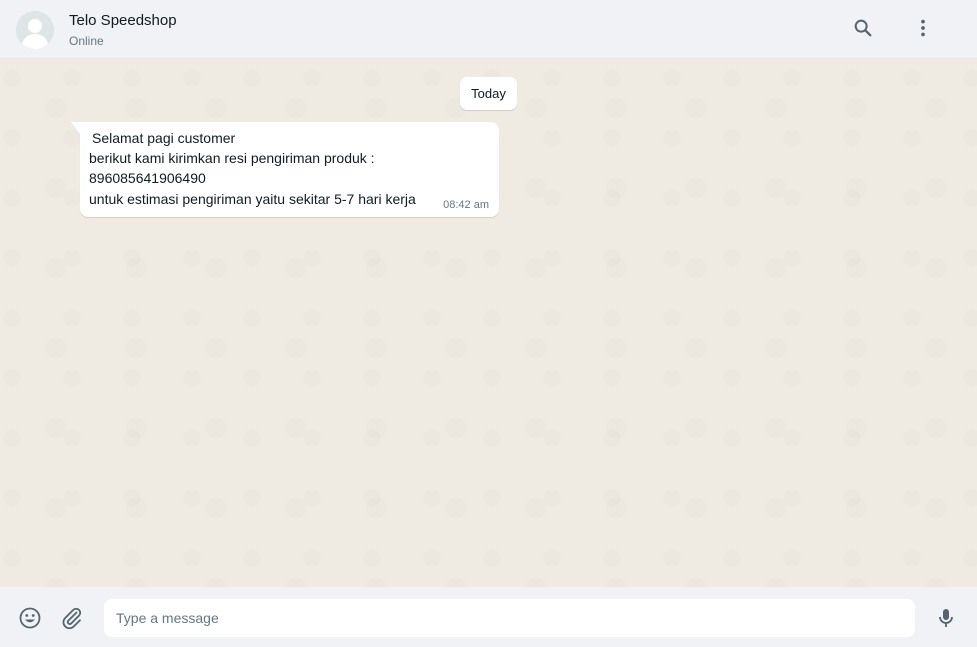 This screenshot has width=977, height=647. I want to click on contact-name: Telo Speedshop, so click(123, 21).